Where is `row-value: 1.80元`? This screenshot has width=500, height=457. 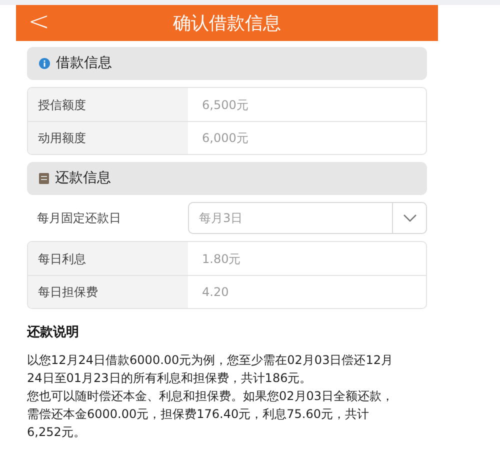
row-value: 1.80元 is located at coordinates (221, 259).